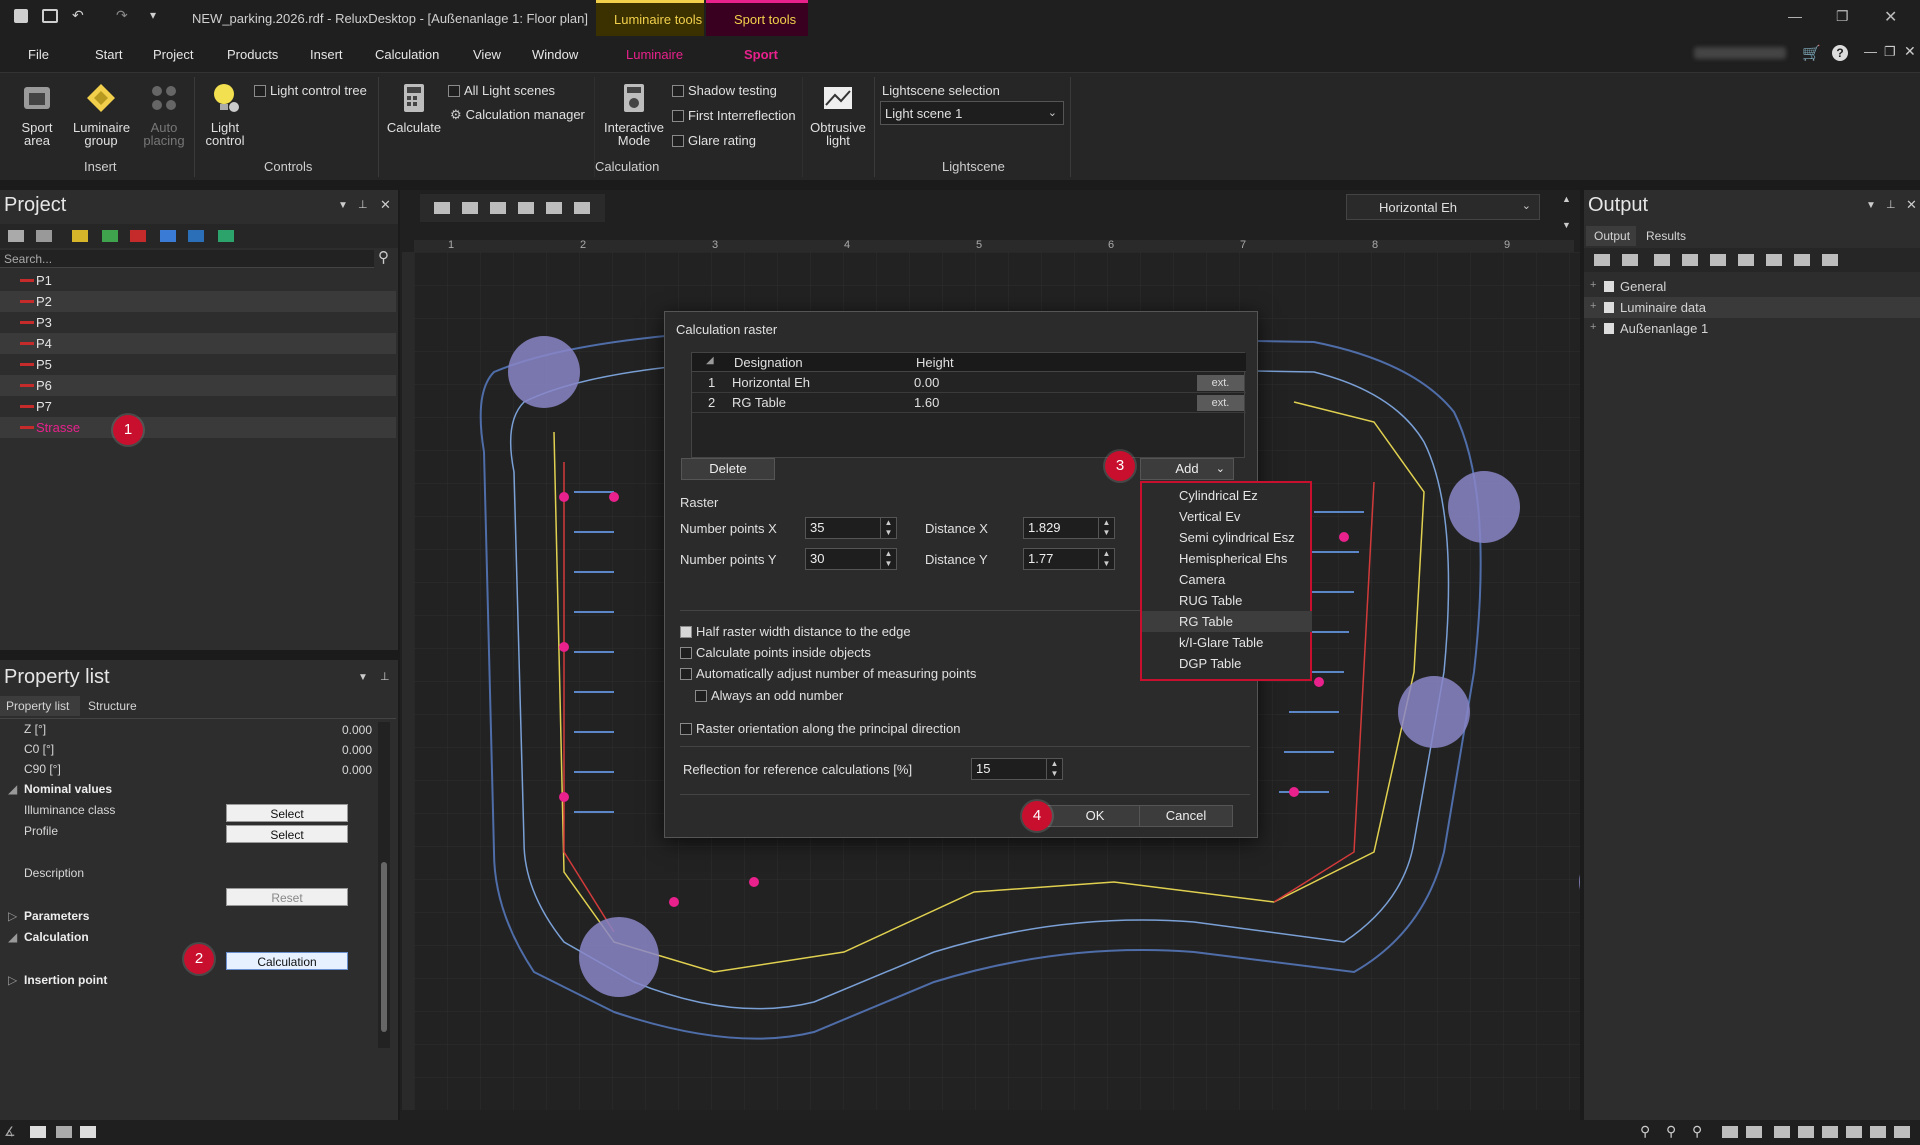 The image size is (1920, 1145). What do you see at coordinates (1443, 207) in the screenshot?
I see `view-mode-select: Horizontal Eh ⌄` at bounding box center [1443, 207].